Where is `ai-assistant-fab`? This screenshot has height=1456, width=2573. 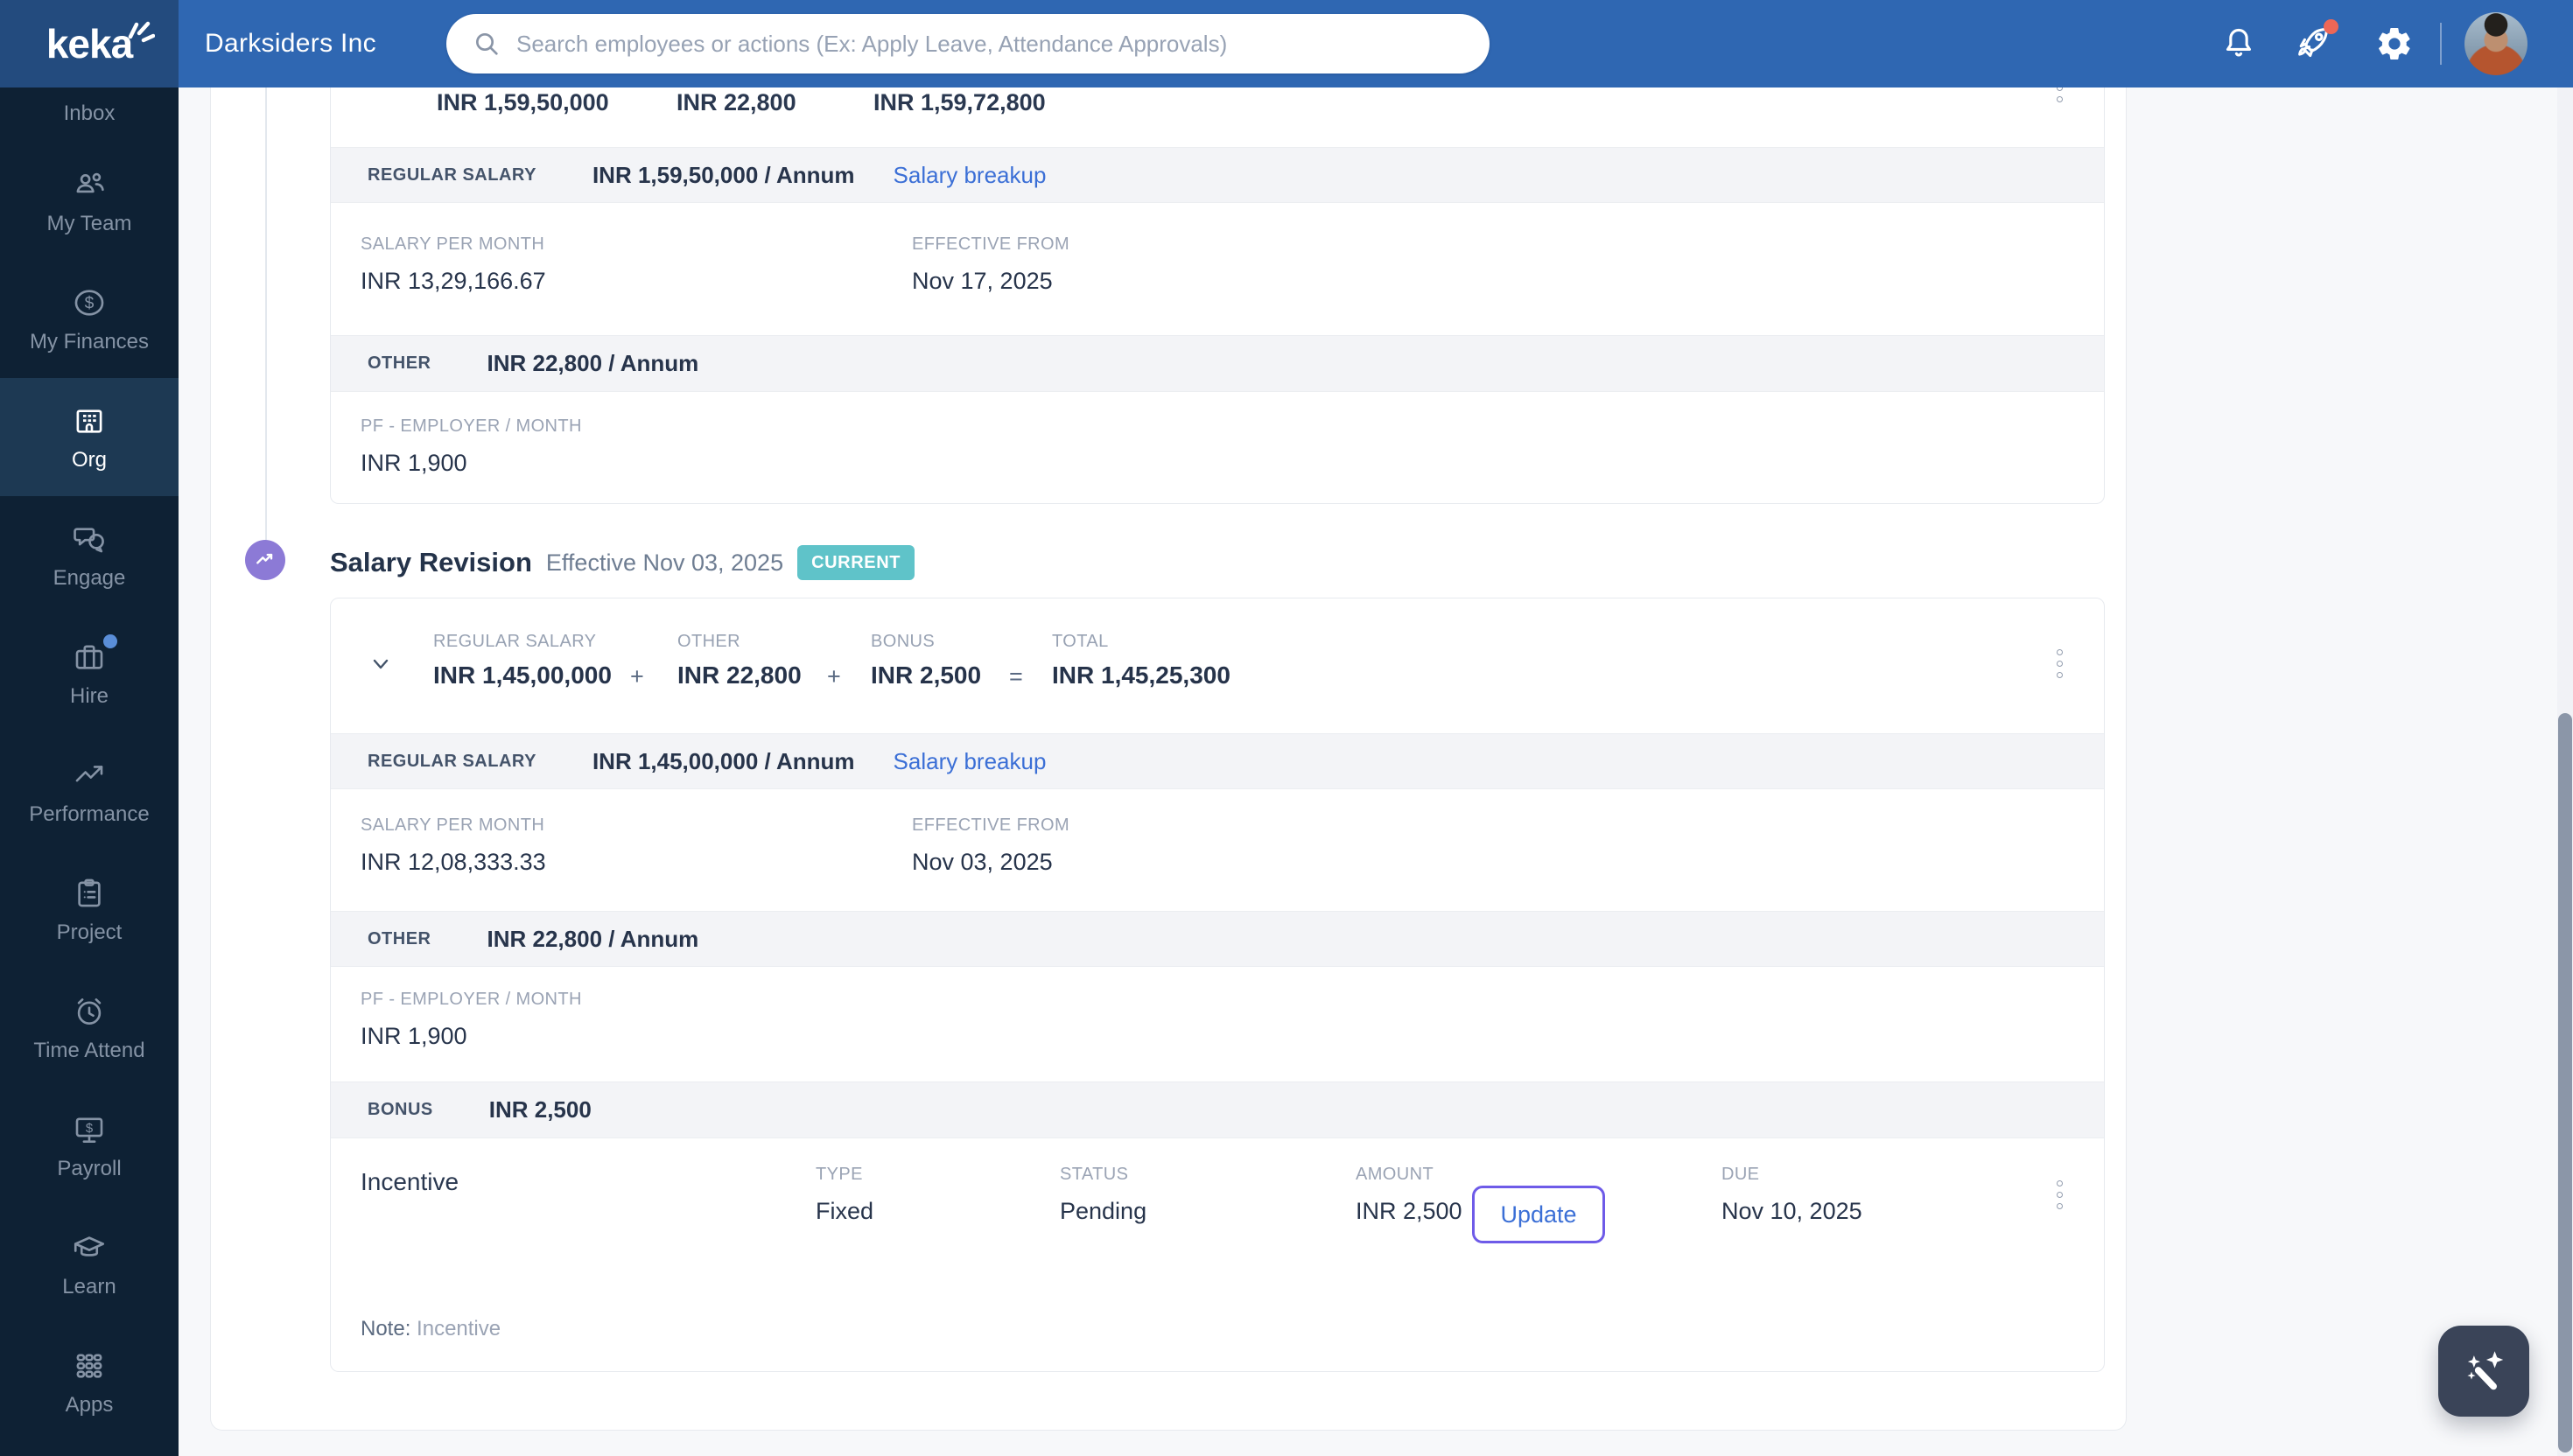
ai-assistant-fab is located at coordinates (2483, 1371).